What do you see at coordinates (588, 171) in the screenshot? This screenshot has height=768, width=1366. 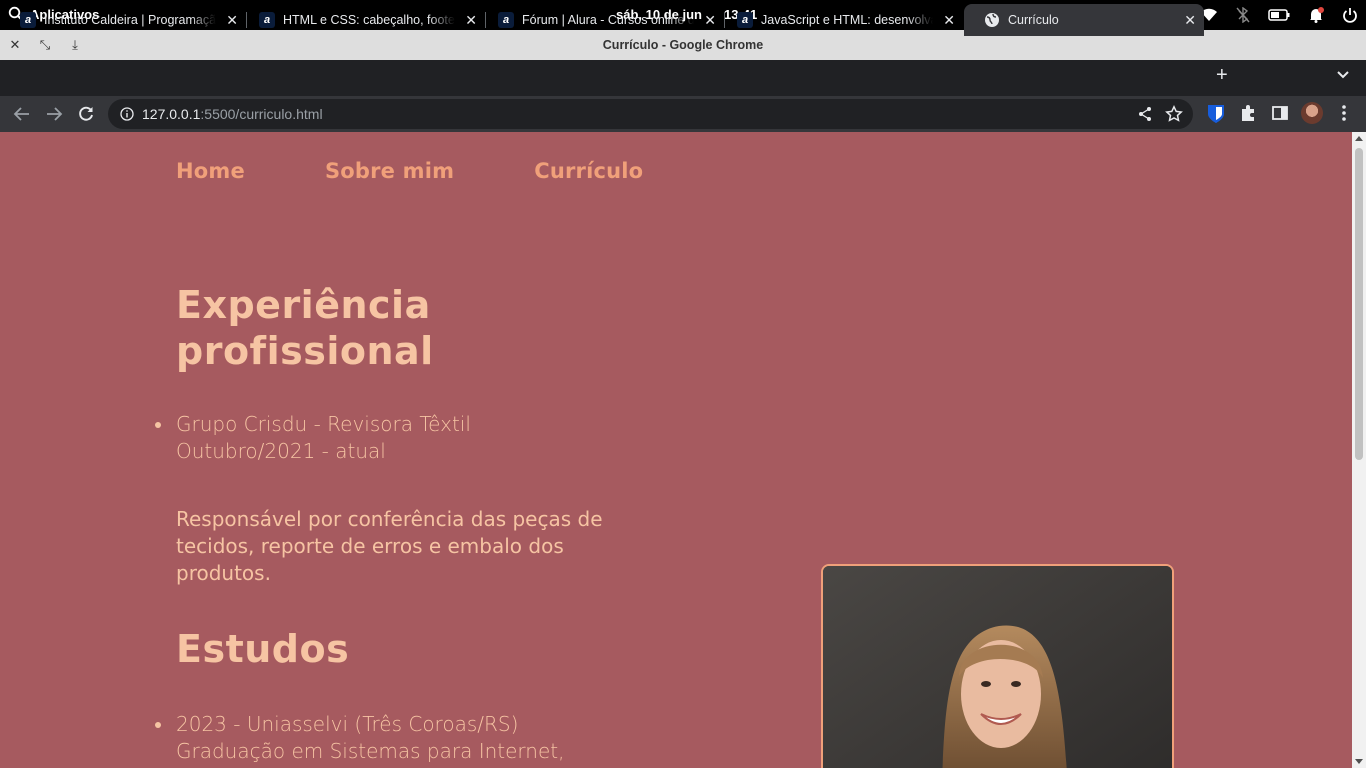 I see `nav-link-curriculo: Currículo` at bounding box center [588, 171].